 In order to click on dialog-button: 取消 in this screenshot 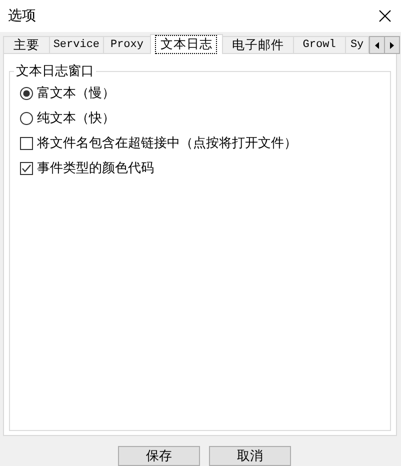, I will do `click(250, 456)`.